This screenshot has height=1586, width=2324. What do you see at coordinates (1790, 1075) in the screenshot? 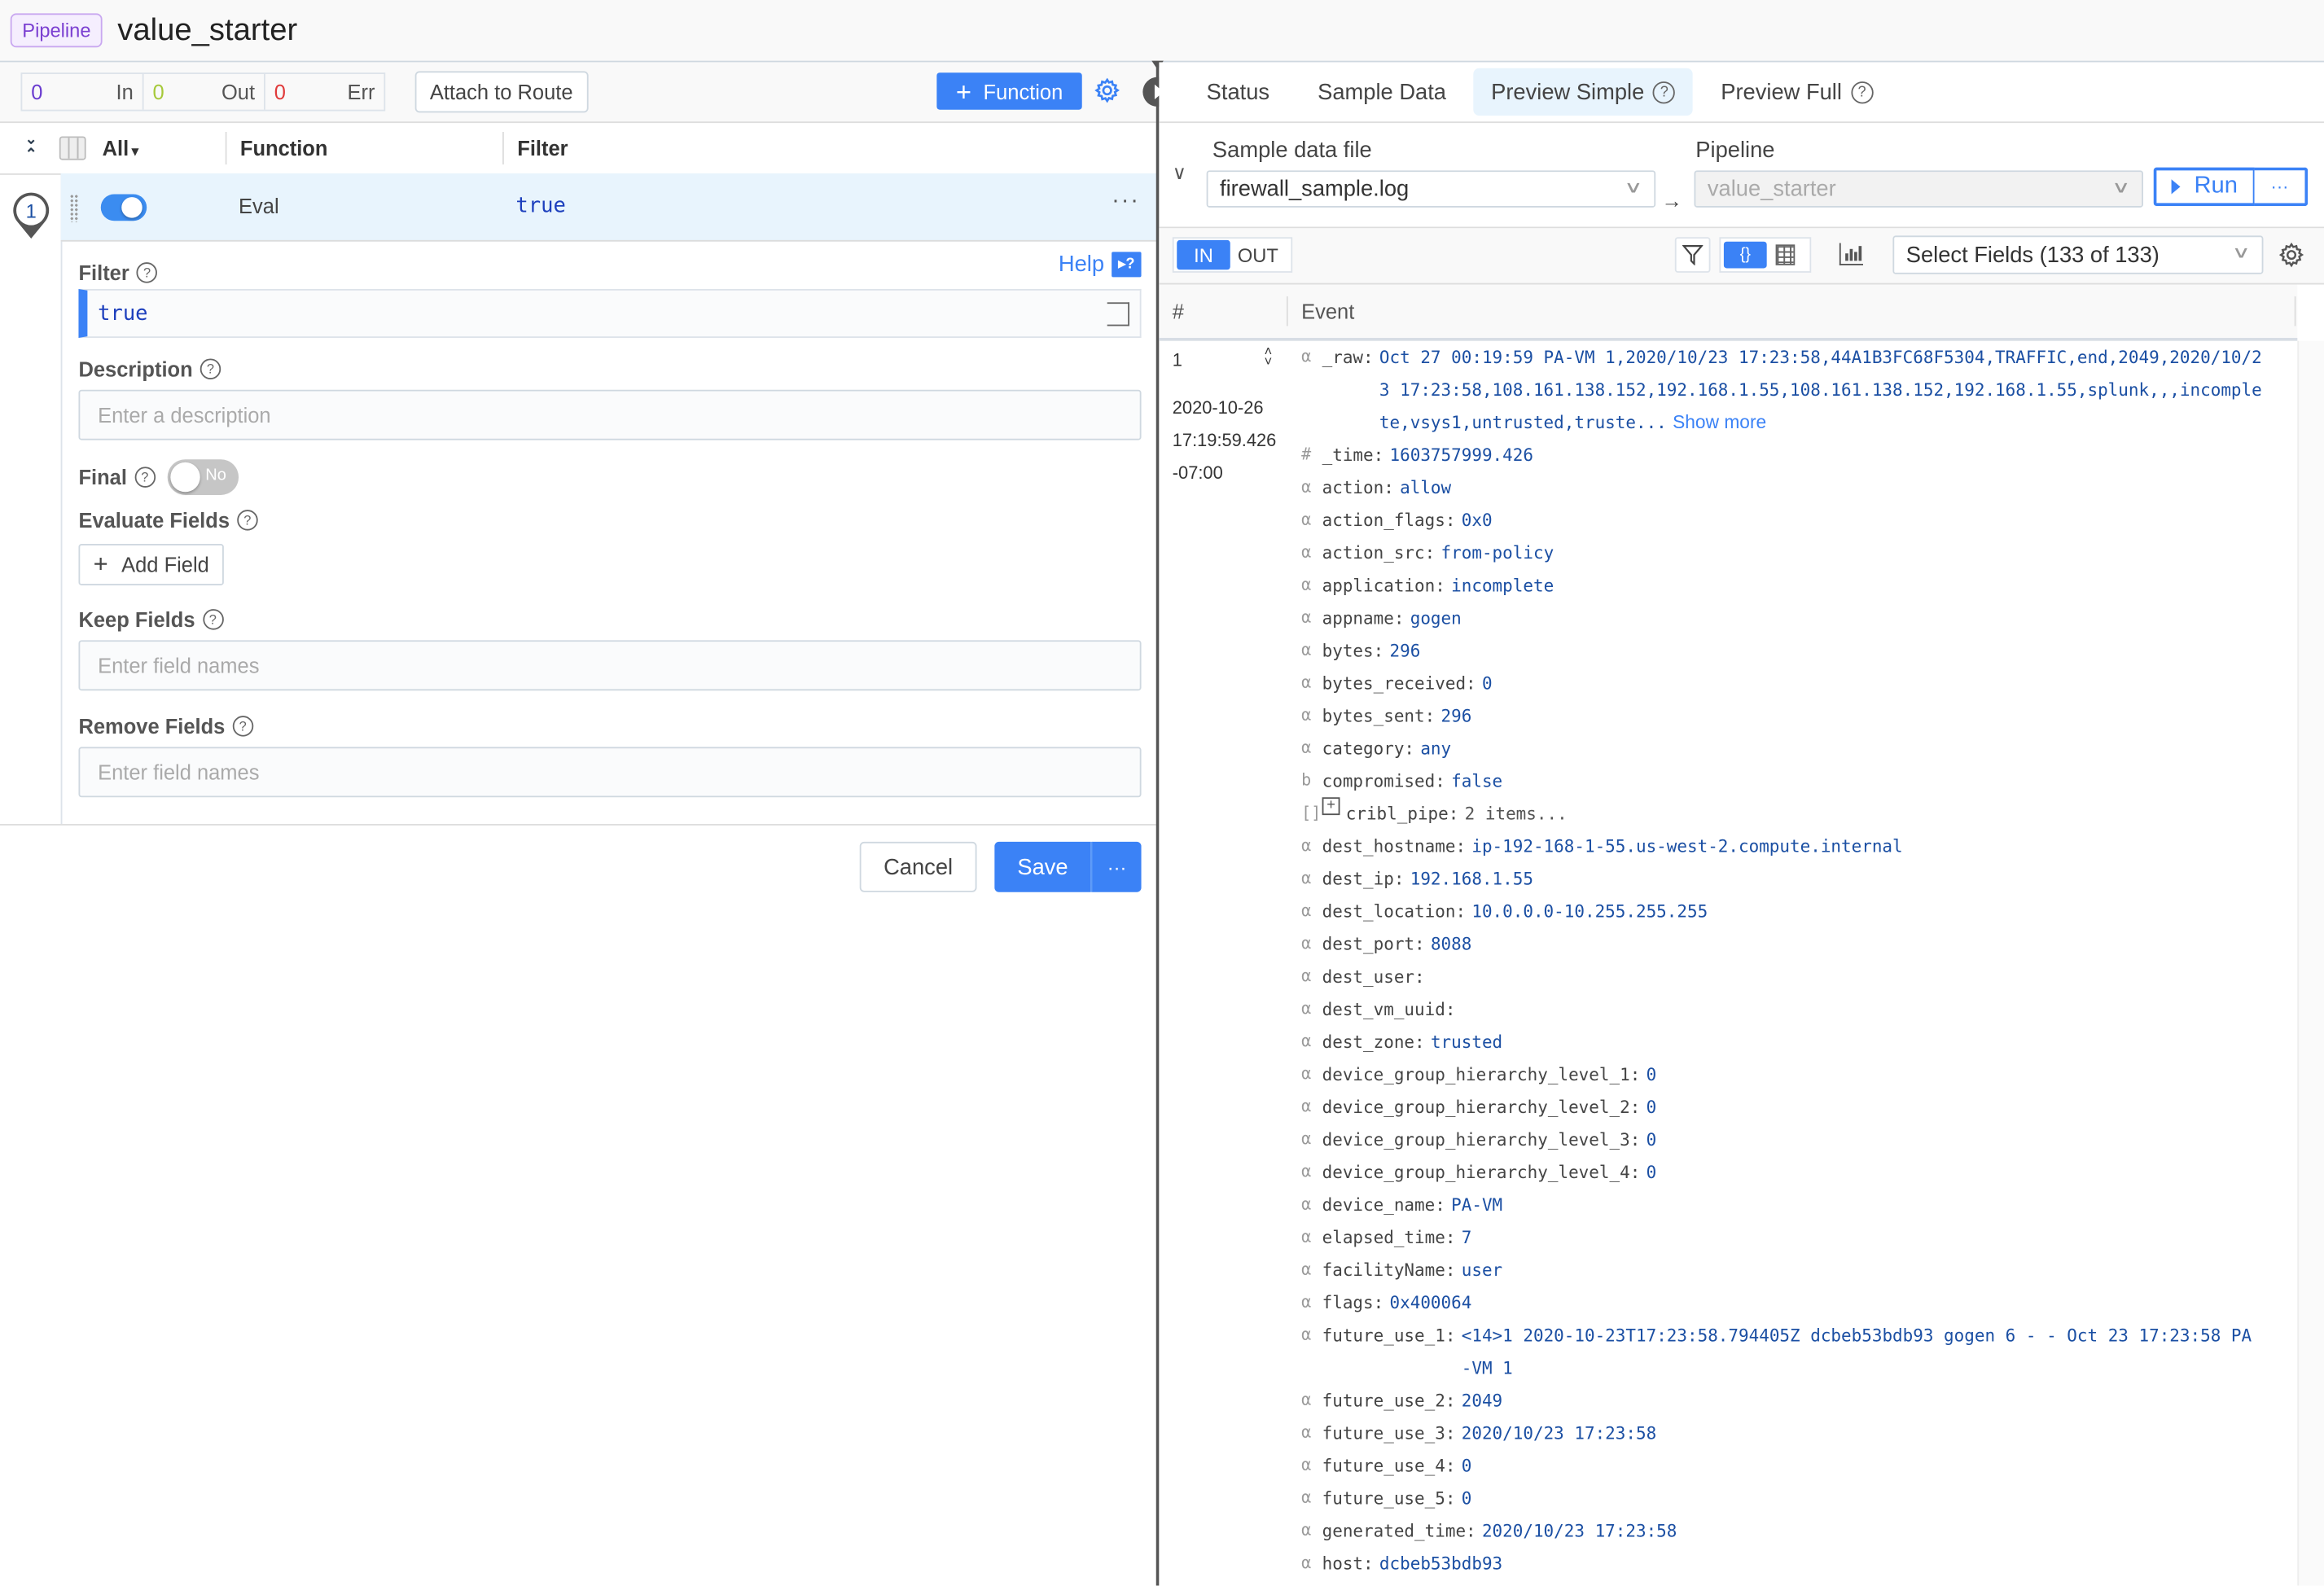
I see `event-field-row: α device_group_hierarchy_level_1: 0` at bounding box center [1790, 1075].